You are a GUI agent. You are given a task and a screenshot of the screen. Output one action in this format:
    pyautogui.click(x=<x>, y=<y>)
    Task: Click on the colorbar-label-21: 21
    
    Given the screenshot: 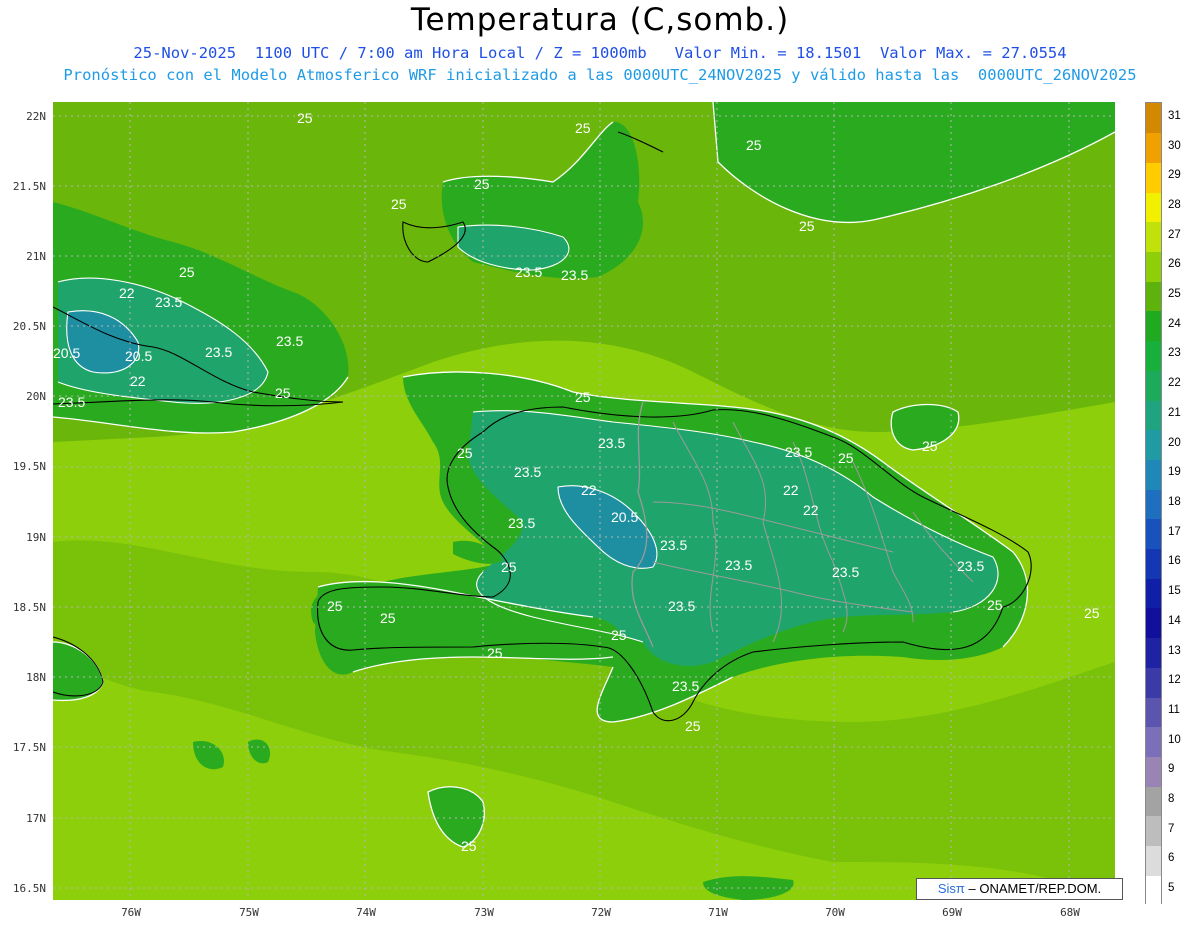 What is the action you would take?
    pyautogui.click(x=1174, y=412)
    